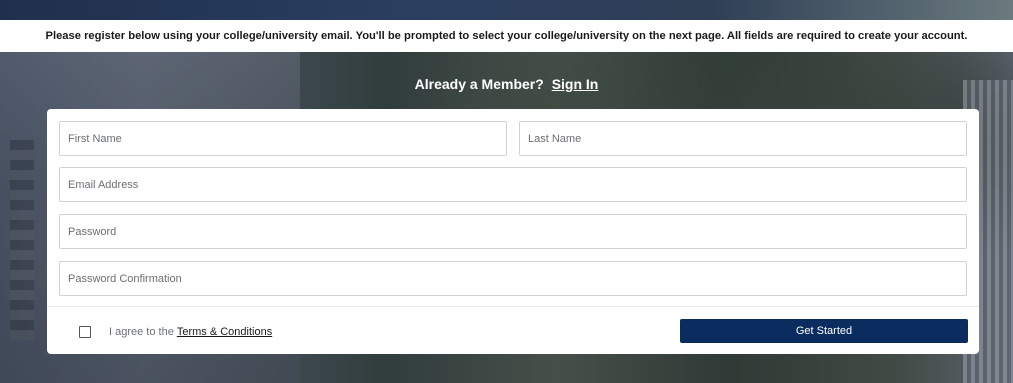 The width and height of the screenshot is (1013, 383). Describe the element at coordinates (175, 332) in the screenshot. I see `terms-agreement: I agree to the Terms & Conditions` at that location.